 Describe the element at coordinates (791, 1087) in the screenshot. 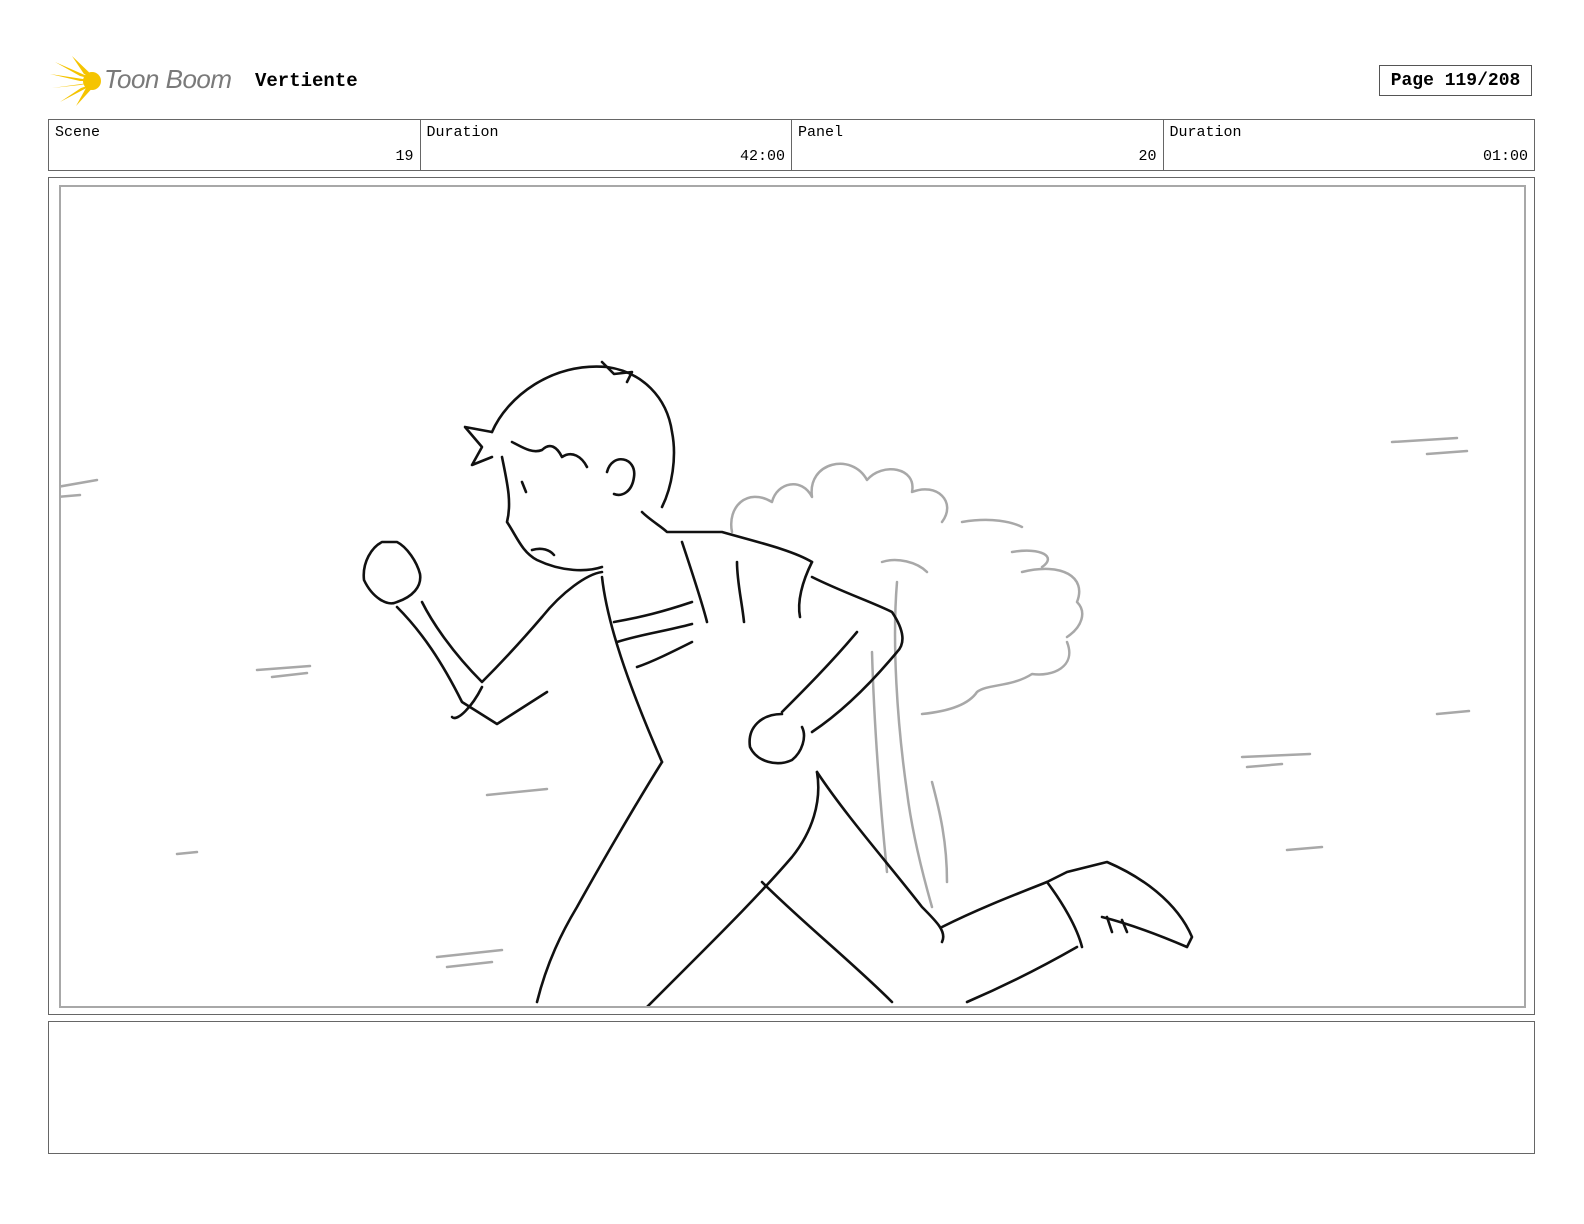

I see `notes-box` at that location.